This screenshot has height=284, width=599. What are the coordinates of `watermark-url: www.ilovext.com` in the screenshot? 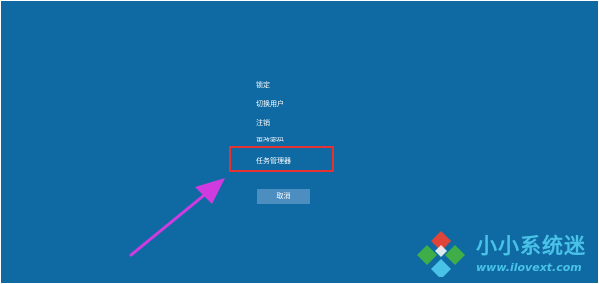 It's located at (529, 267).